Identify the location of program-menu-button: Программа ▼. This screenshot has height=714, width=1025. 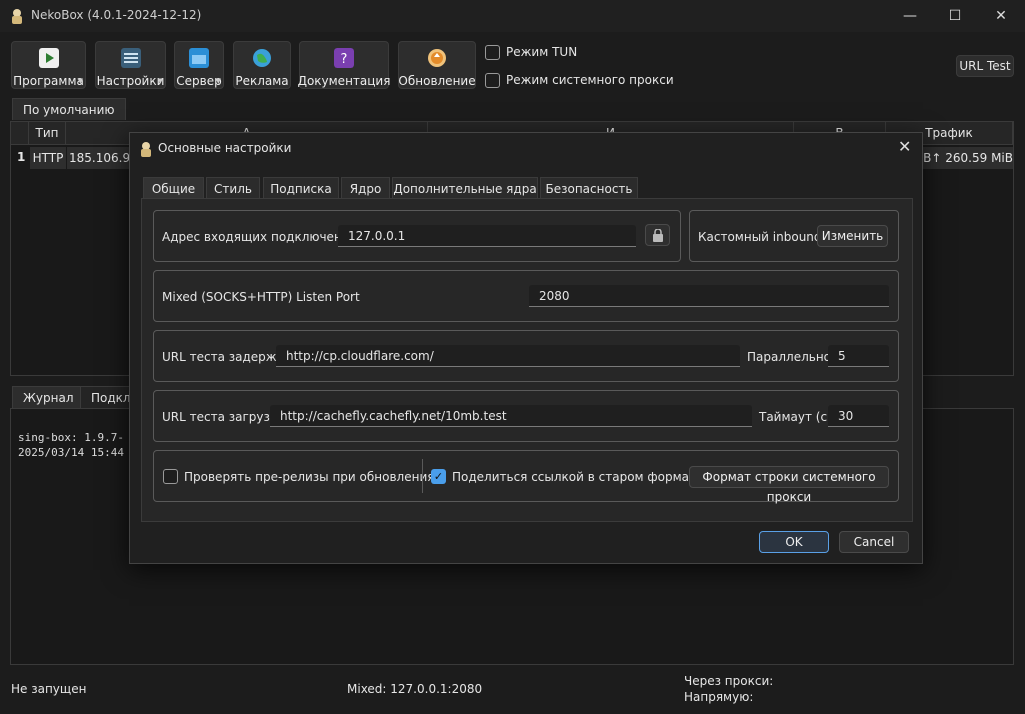
(48, 65).